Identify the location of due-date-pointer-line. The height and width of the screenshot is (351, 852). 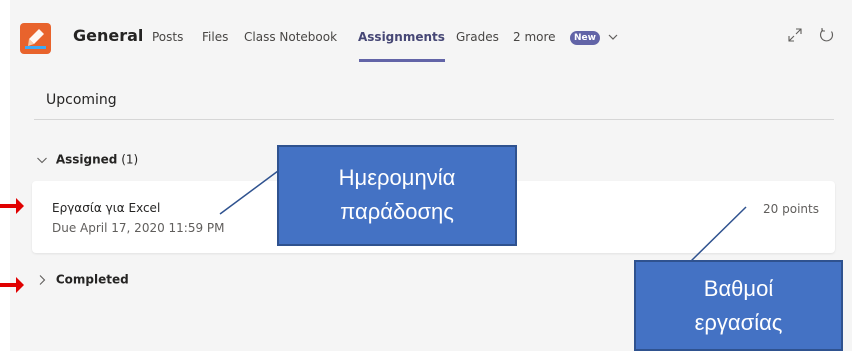
(251, 191).